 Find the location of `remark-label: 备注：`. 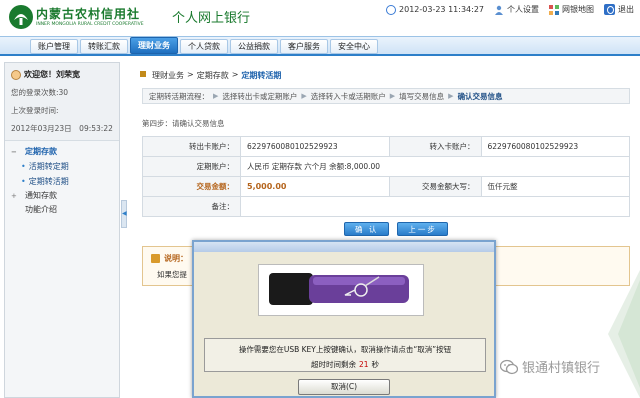

remark-label: 备注： is located at coordinates (191, 206).